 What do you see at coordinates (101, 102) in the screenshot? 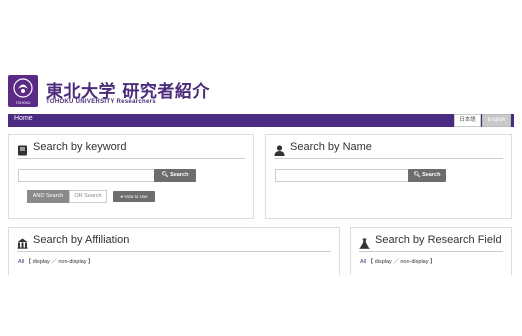
I see `site-title-en: TOHOKU UNIVERSITY Researchers` at bounding box center [101, 102].